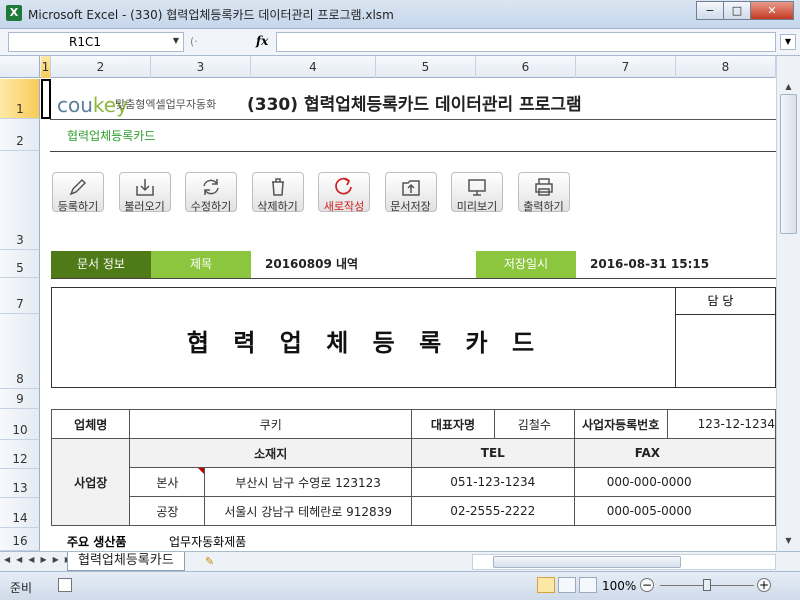 The width and height of the screenshot is (800, 600). What do you see at coordinates (20, 399) in the screenshot?
I see `row-header: 9` at bounding box center [20, 399].